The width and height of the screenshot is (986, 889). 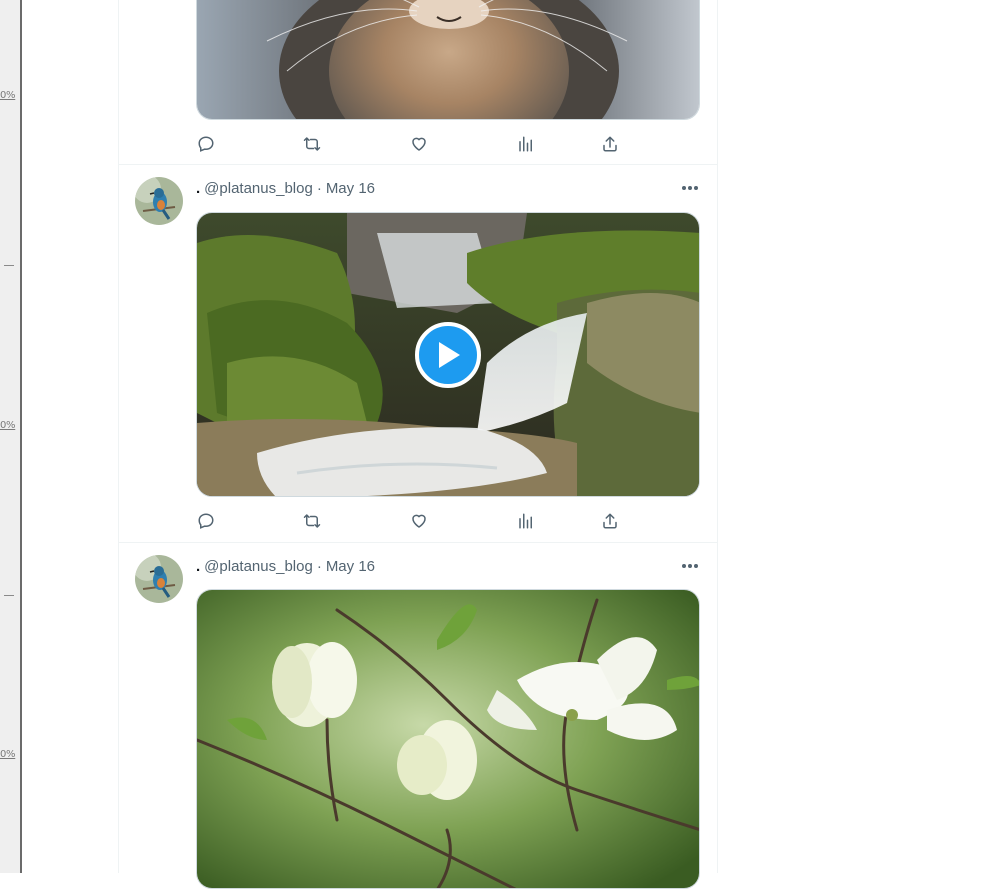 I want to click on left-ruler: 0% 0% 0%, so click(x=11, y=436).